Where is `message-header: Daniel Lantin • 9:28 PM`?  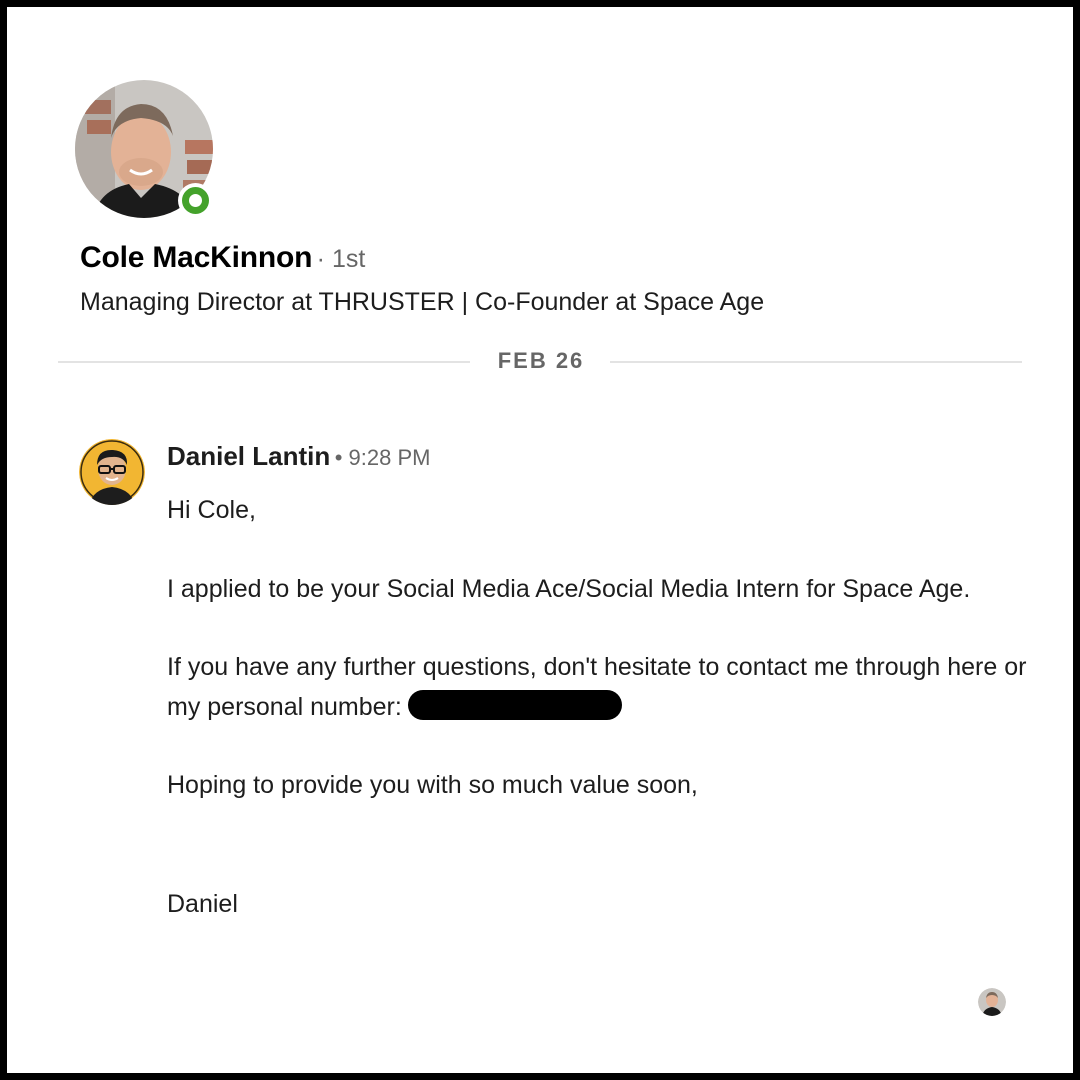
message-header: Daniel Lantin • 9:28 PM is located at coordinates (298, 456).